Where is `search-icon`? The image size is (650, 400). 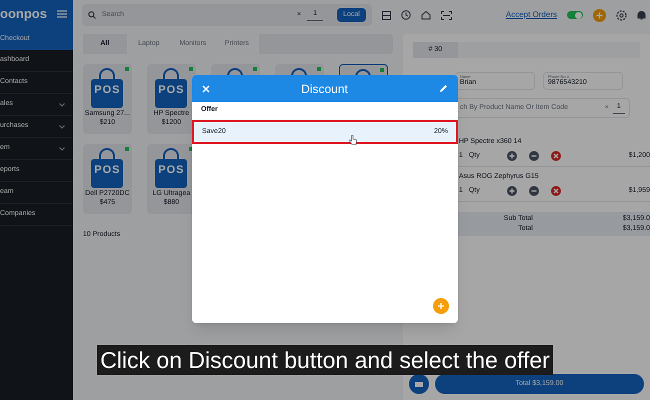
search-icon is located at coordinates (92, 15).